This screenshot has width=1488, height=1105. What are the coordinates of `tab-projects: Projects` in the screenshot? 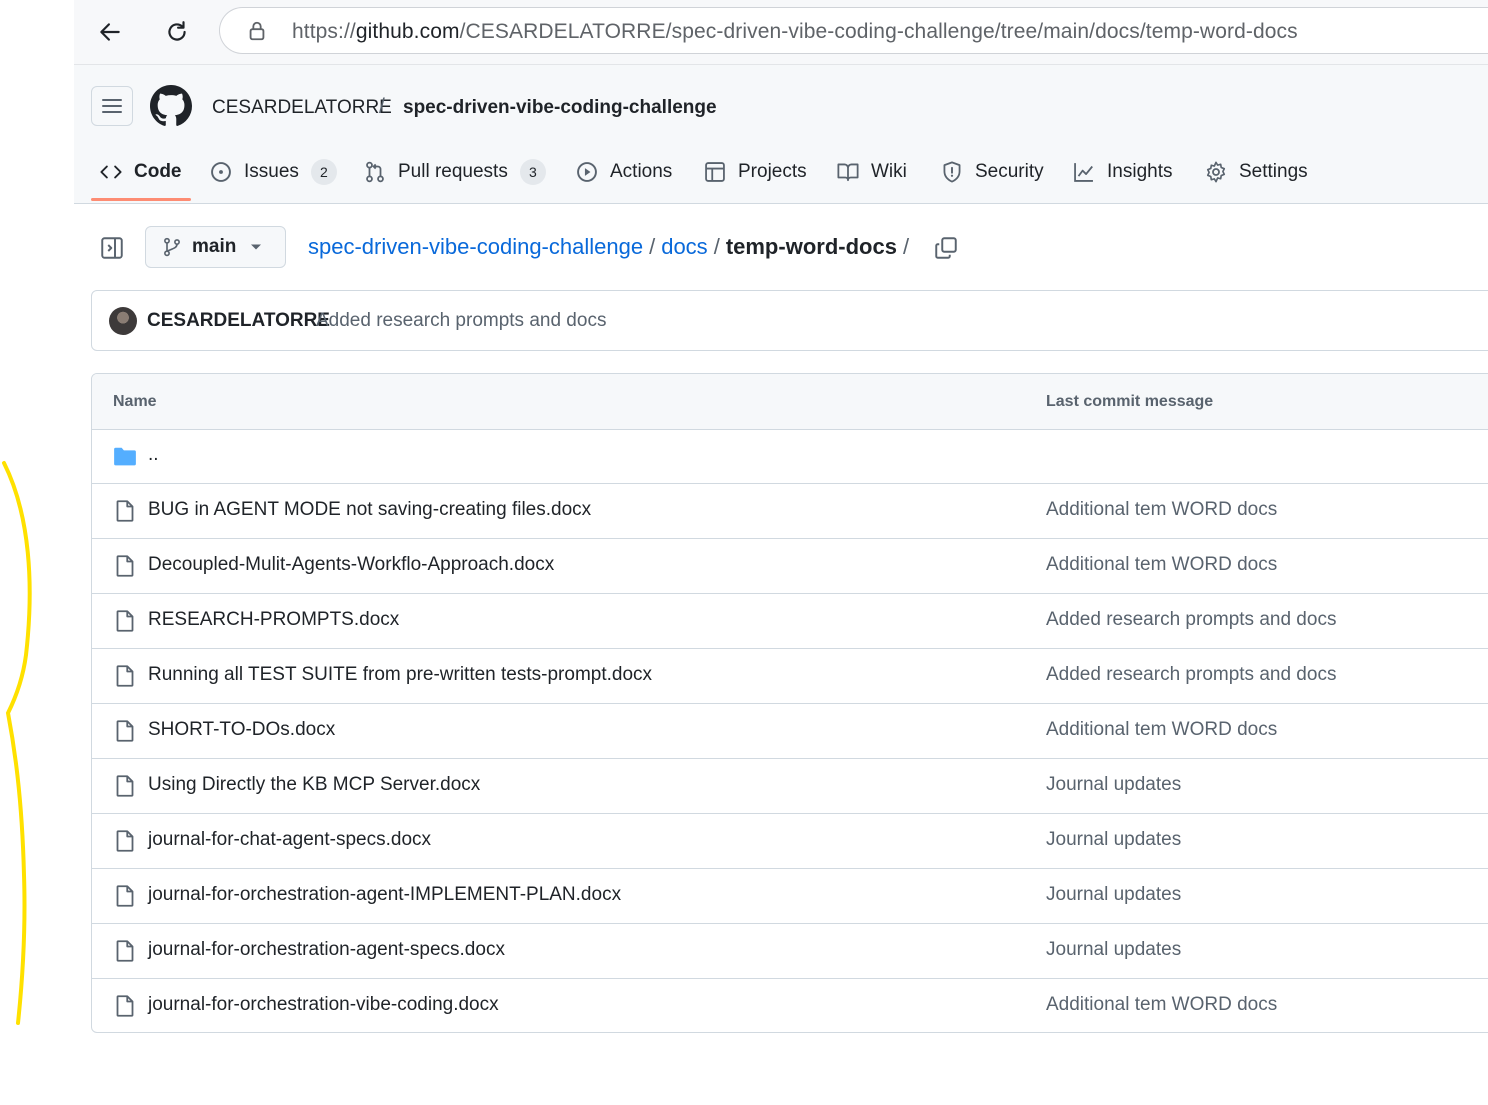 It's located at (755, 172).